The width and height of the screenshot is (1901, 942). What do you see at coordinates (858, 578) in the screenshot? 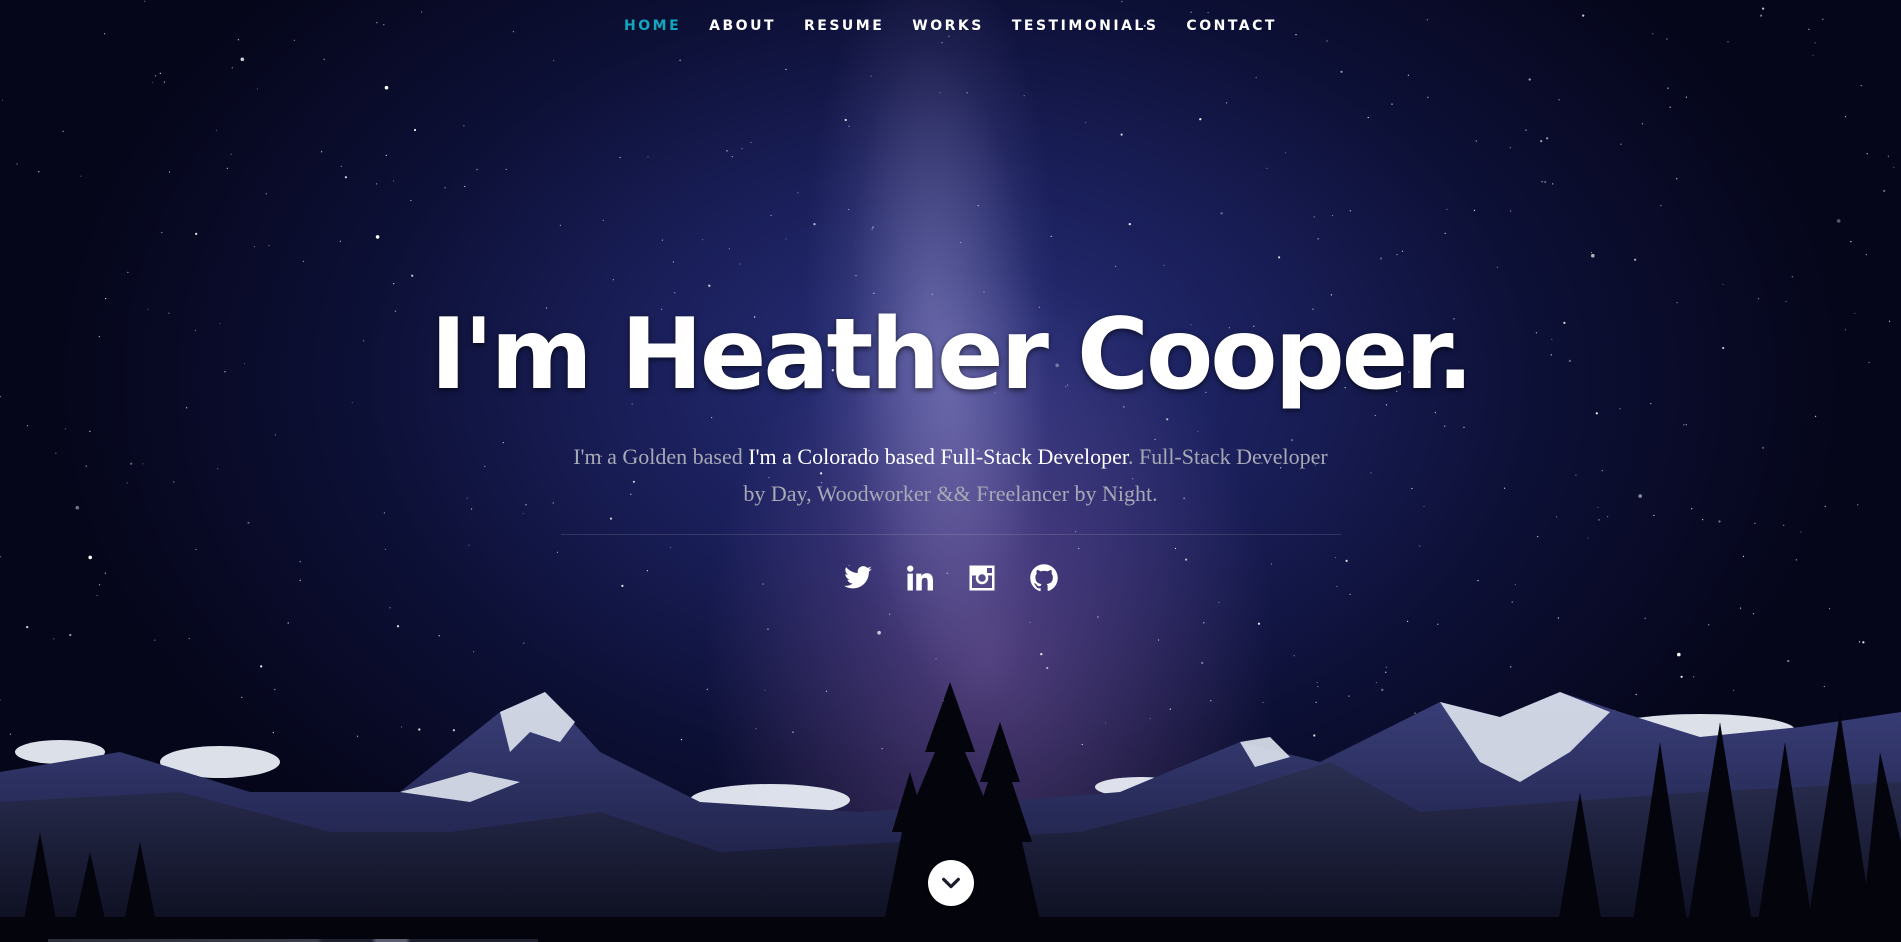
I see `twitter-link` at bounding box center [858, 578].